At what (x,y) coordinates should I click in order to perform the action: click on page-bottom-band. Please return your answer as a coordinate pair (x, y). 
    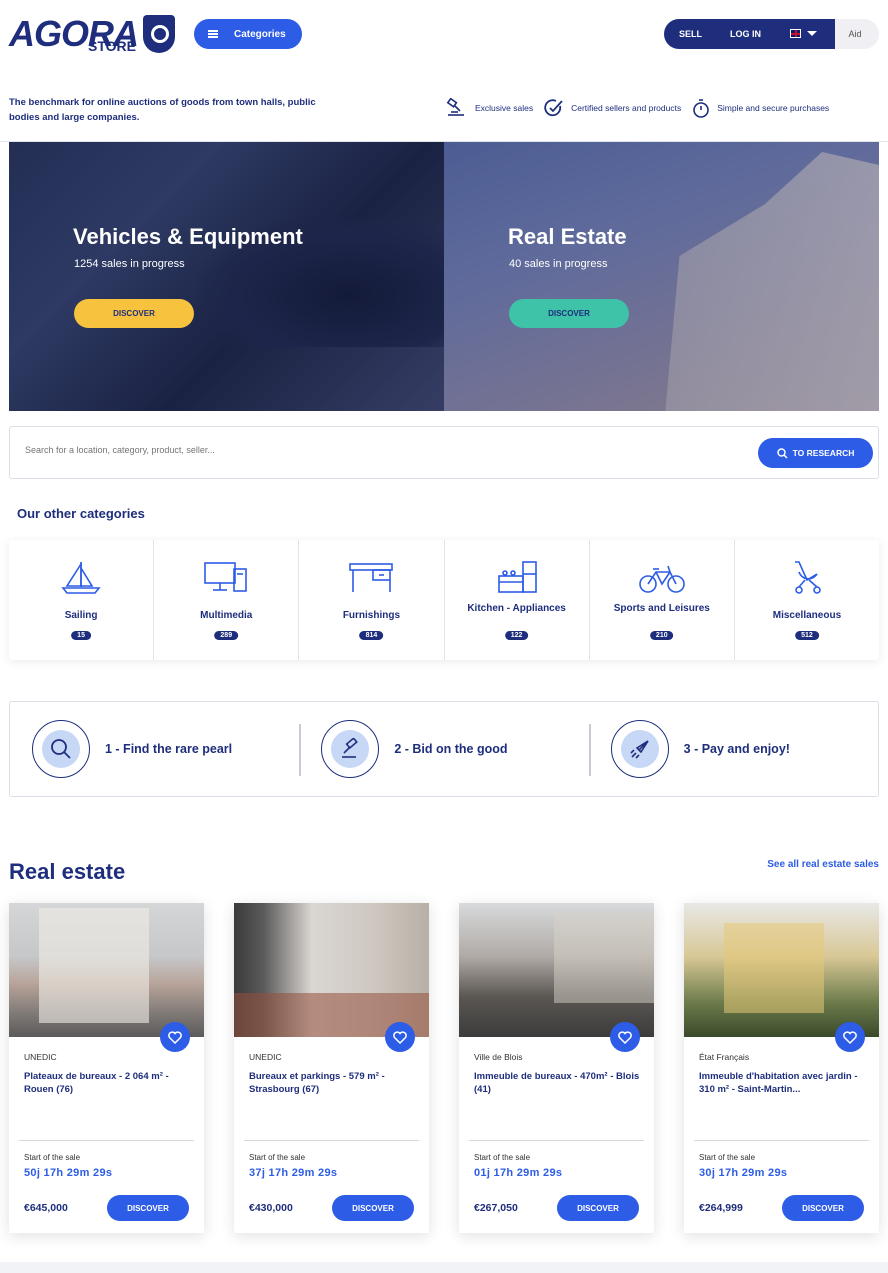
    Looking at the image, I should click on (444, 1267).